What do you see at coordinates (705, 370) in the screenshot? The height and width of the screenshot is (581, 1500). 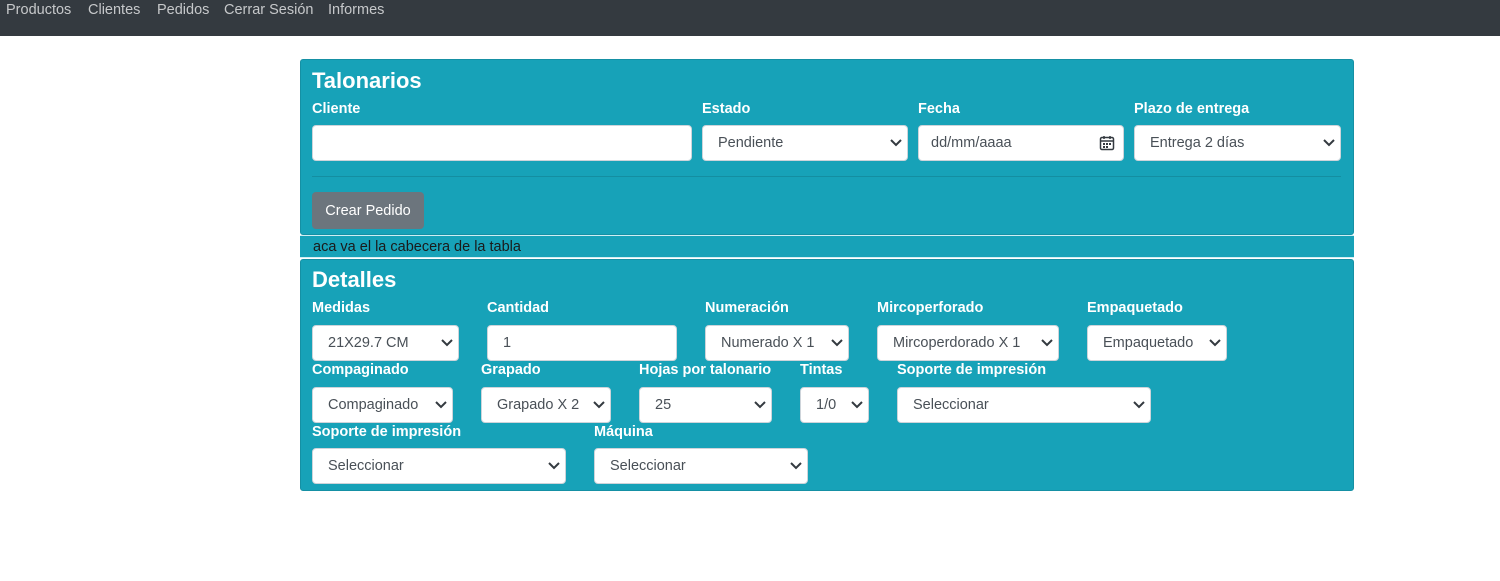 I see `hojas-label: Hojas por talonario` at bounding box center [705, 370].